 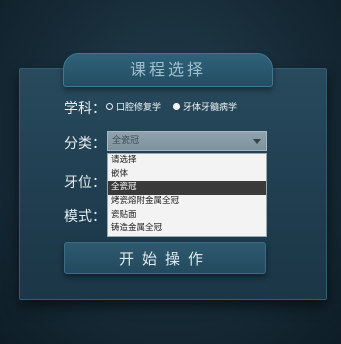 What do you see at coordinates (171, 106) in the screenshot?
I see `subject-radio-group: 口腔修复学 牙体牙髓病学` at bounding box center [171, 106].